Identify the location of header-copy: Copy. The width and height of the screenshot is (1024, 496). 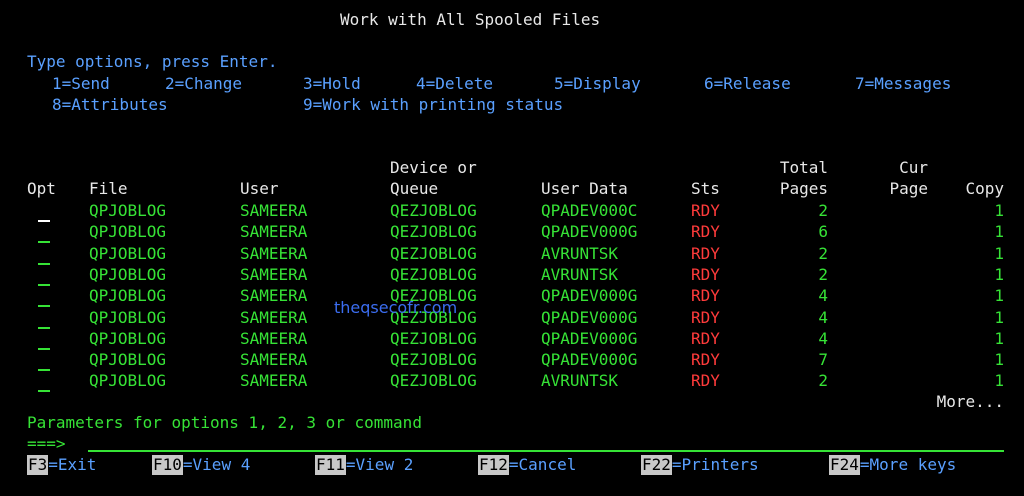
(984, 188).